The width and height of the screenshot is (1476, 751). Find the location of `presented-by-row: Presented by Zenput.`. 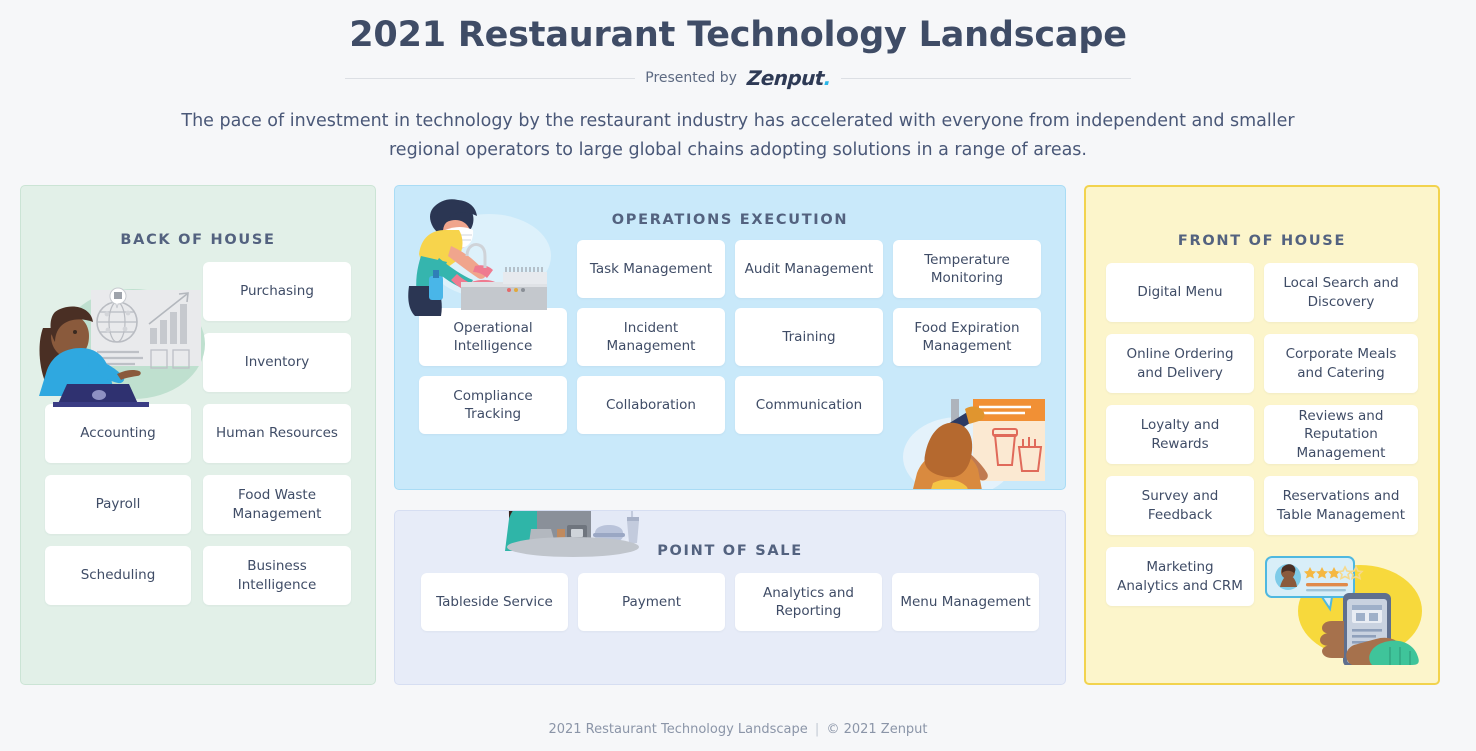

presented-by-row: Presented by Zenput. is located at coordinates (738, 78).